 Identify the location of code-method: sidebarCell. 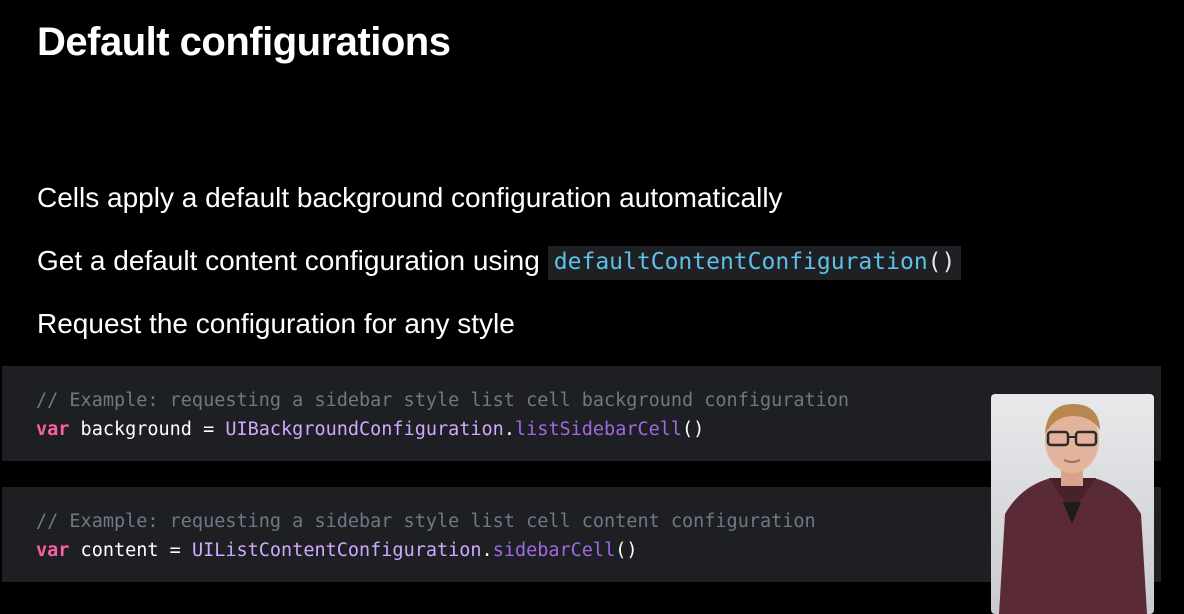
(554, 550).